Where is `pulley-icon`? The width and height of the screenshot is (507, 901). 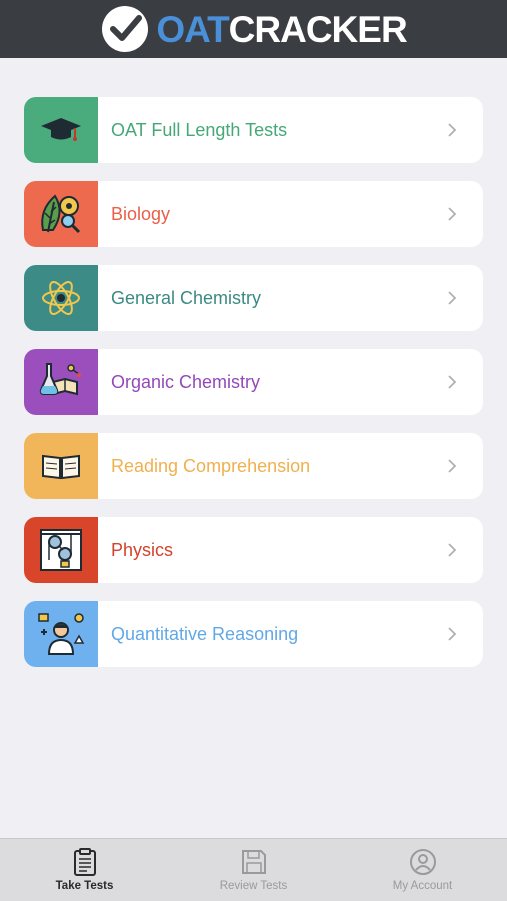 pulley-icon is located at coordinates (61, 550).